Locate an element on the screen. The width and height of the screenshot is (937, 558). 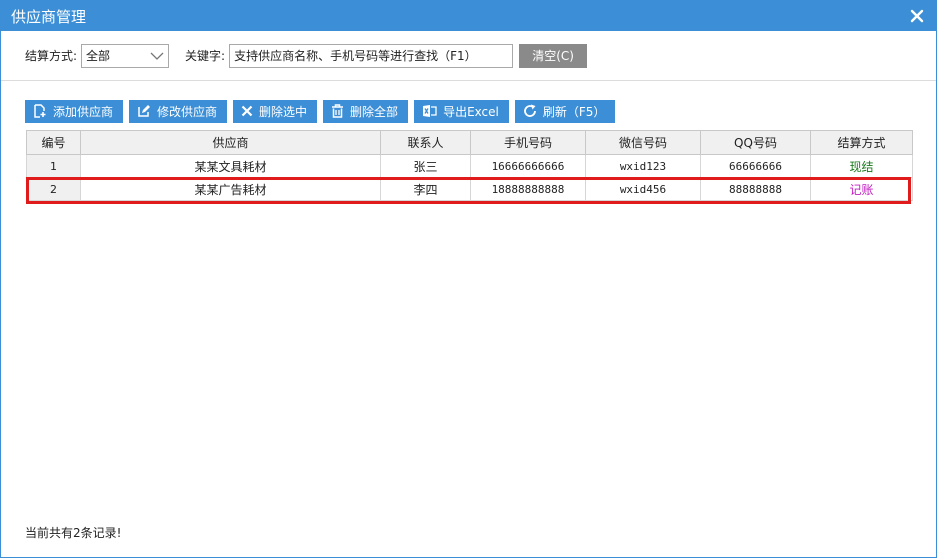
chevron-down-icon is located at coordinates (157, 56).